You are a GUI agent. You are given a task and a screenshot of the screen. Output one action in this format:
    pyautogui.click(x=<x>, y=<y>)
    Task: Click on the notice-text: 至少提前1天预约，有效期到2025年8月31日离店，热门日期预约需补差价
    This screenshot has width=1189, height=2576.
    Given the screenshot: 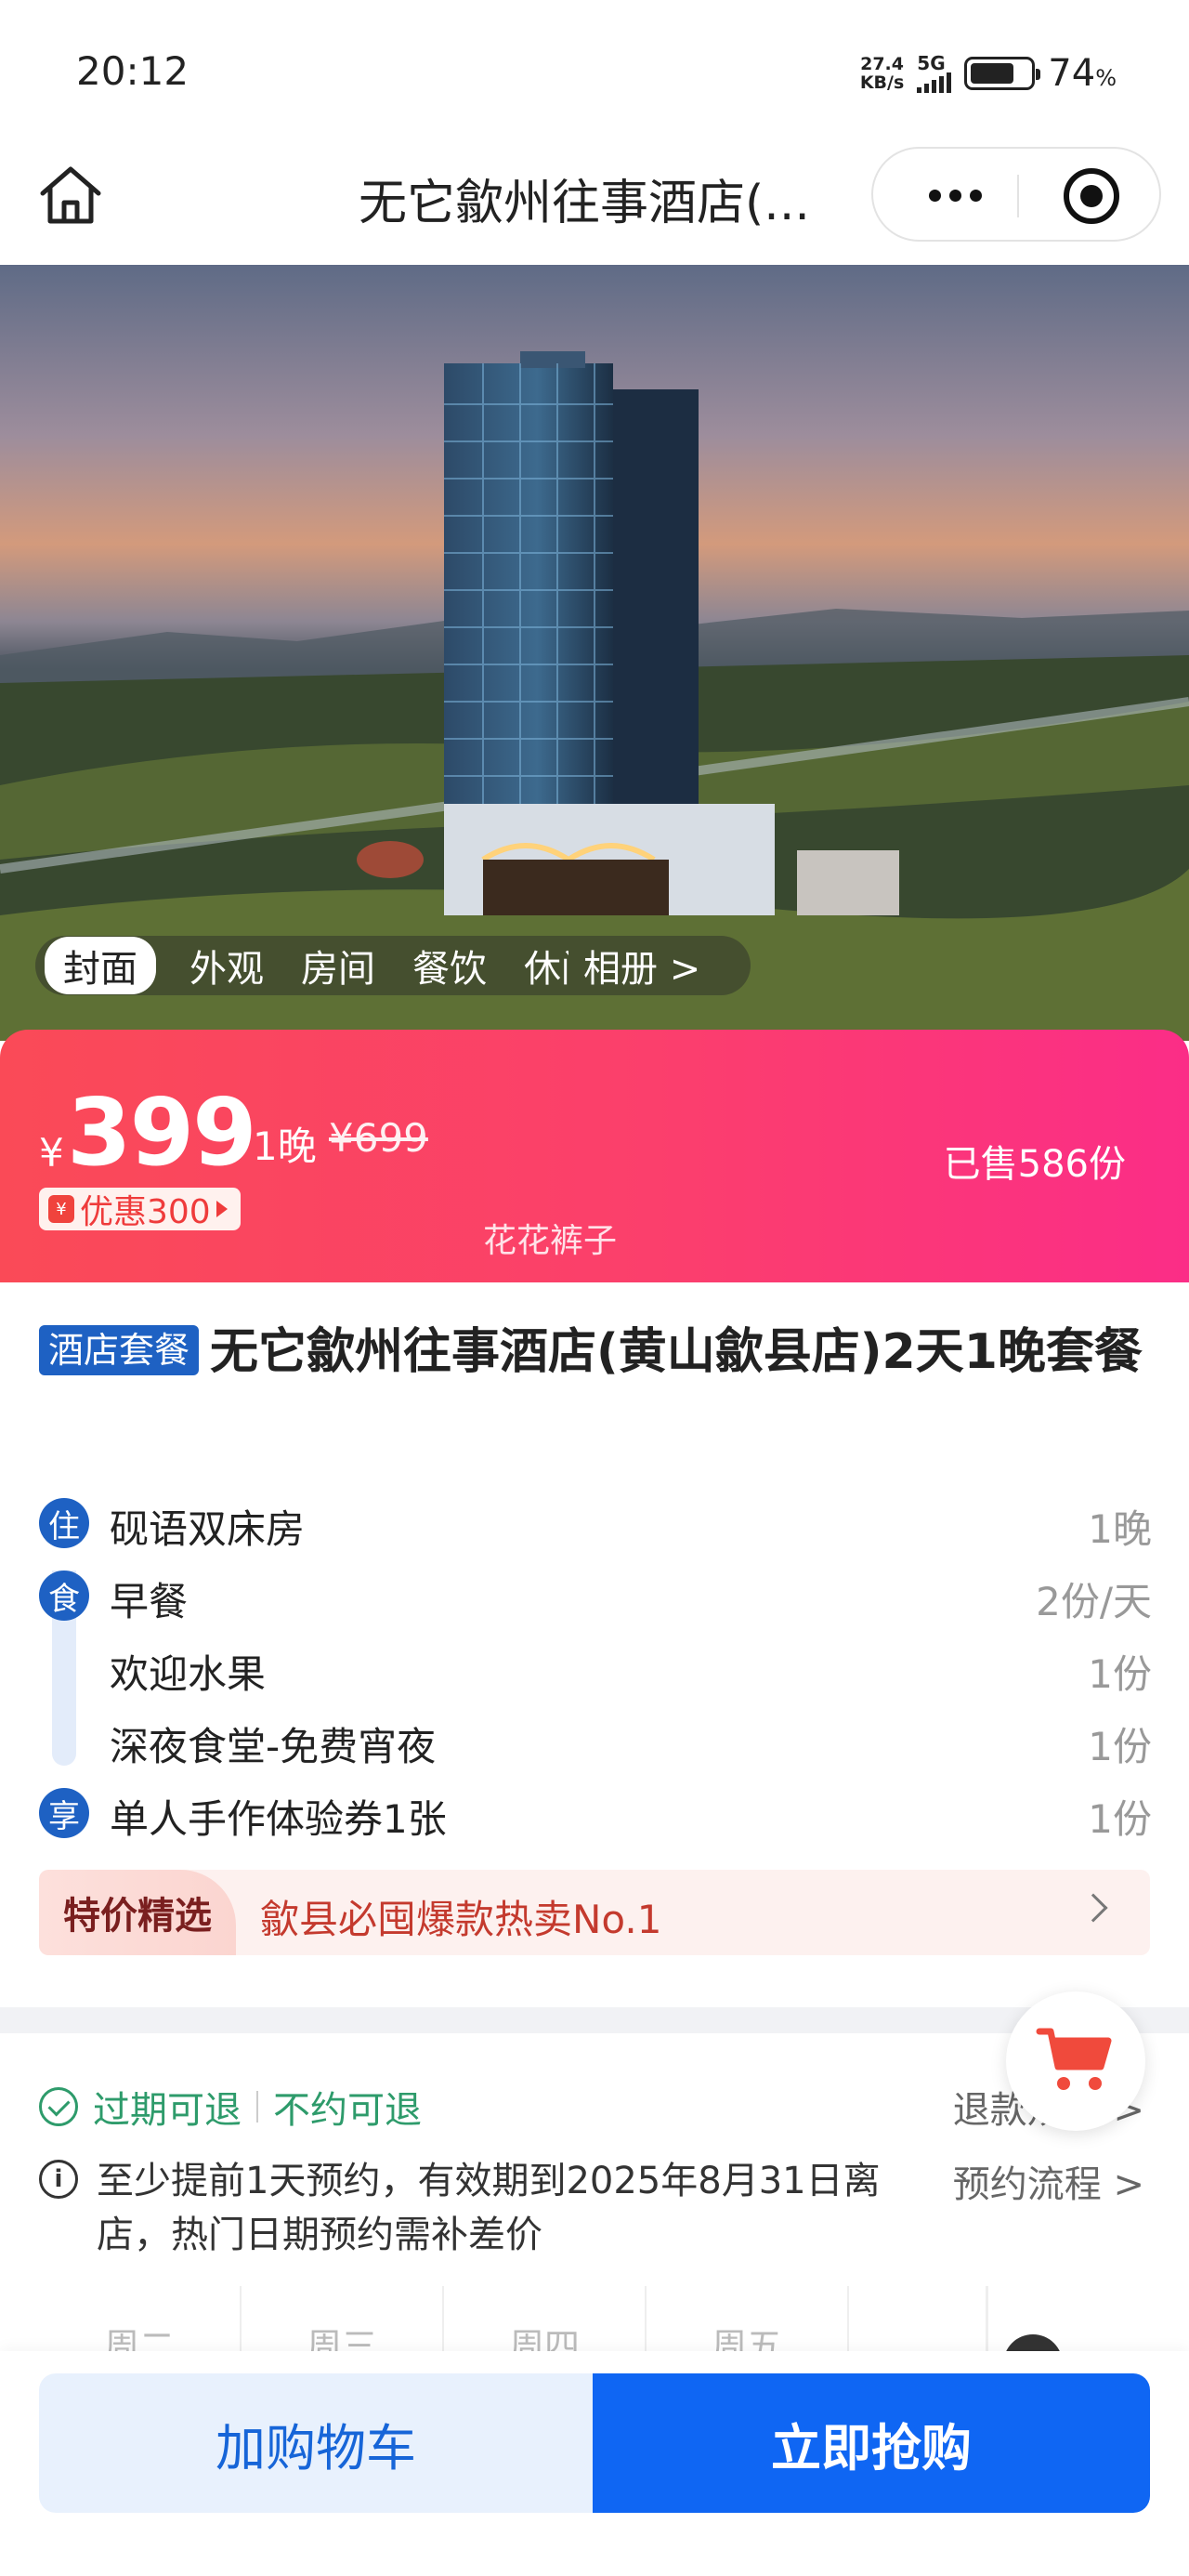 What is the action you would take?
    pyautogui.click(x=489, y=2208)
    